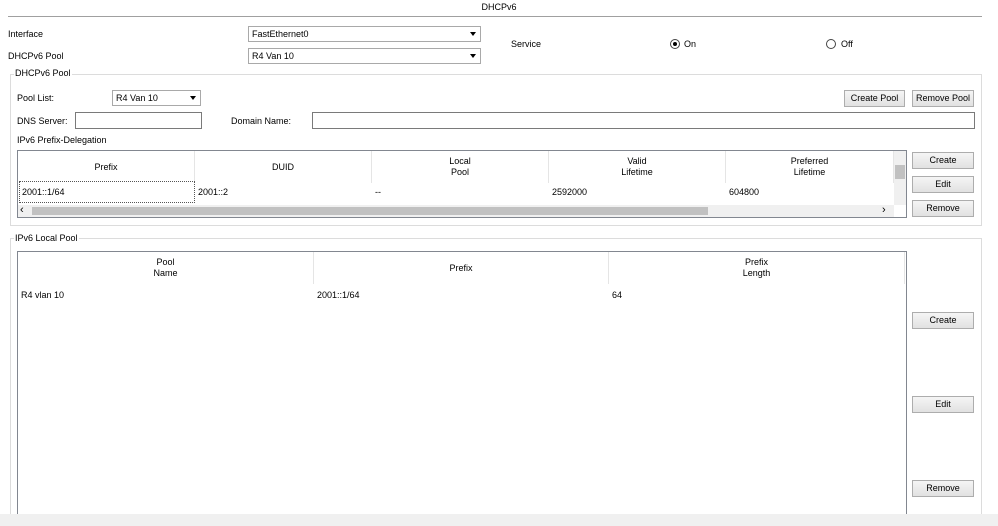 This screenshot has width=998, height=526. I want to click on interface-label: Interface, so click(26, 34).